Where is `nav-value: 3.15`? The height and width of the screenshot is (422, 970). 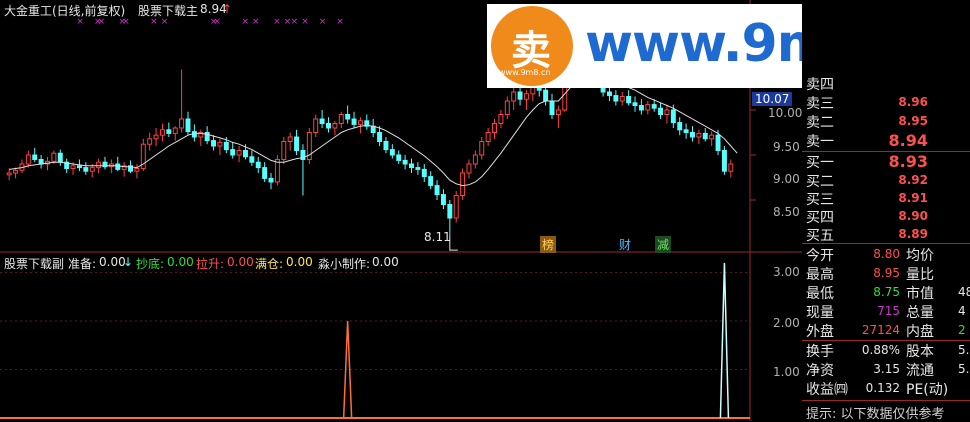
nav-value: 3.15 is located at coordinates (886, 369).